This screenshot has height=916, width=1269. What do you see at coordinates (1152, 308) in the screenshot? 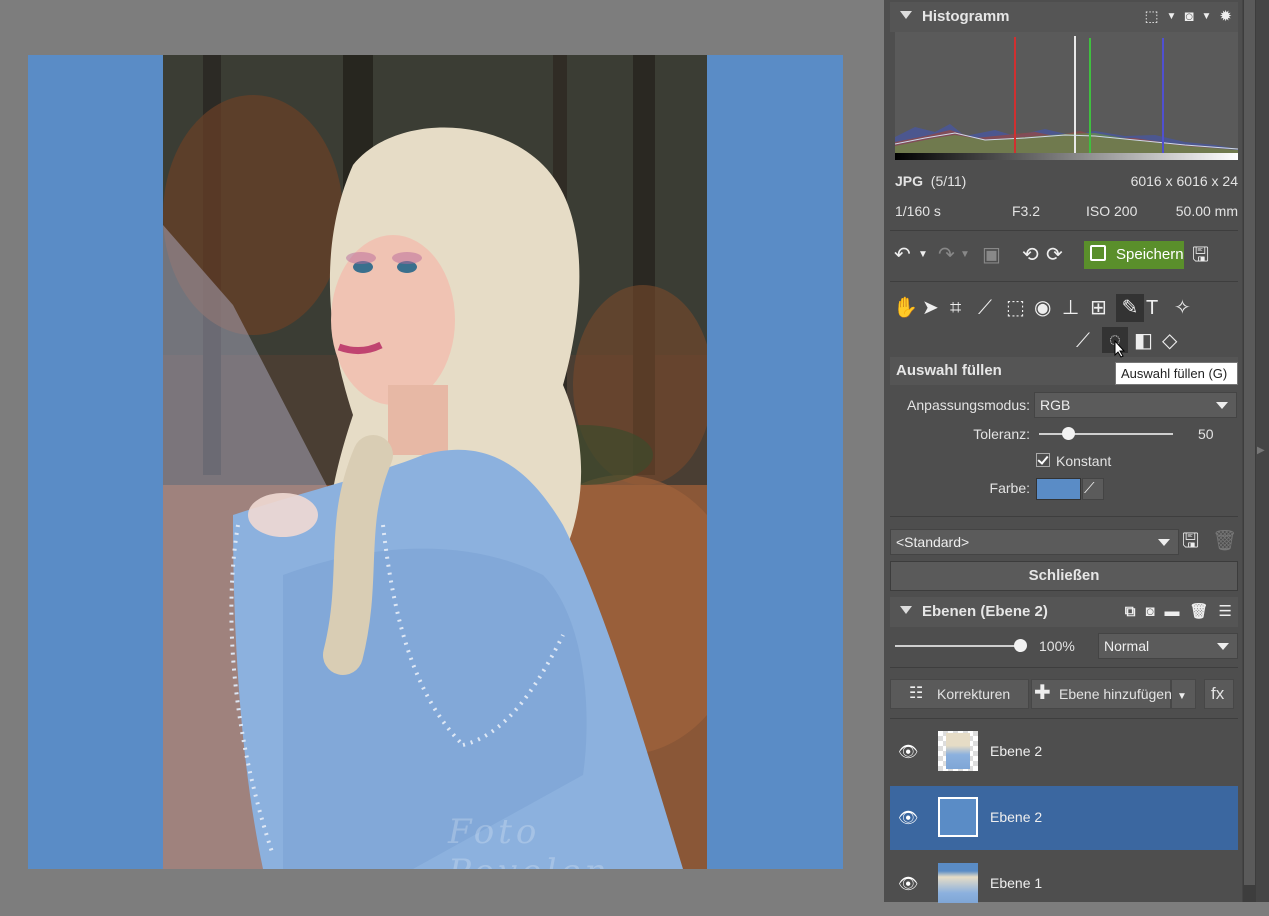
I see `text-tool-icon: T` at bounding box center [1152, 308].